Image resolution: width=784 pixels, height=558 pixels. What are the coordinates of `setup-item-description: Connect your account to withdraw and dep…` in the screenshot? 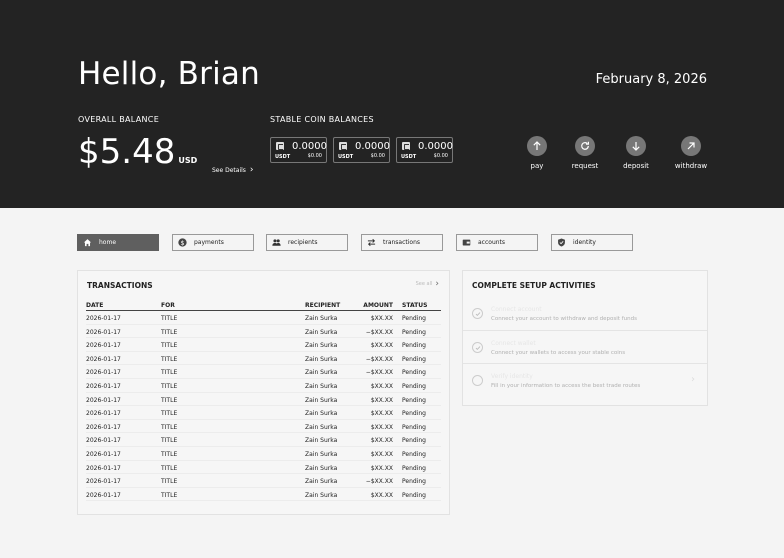 It's located at (564, 319).